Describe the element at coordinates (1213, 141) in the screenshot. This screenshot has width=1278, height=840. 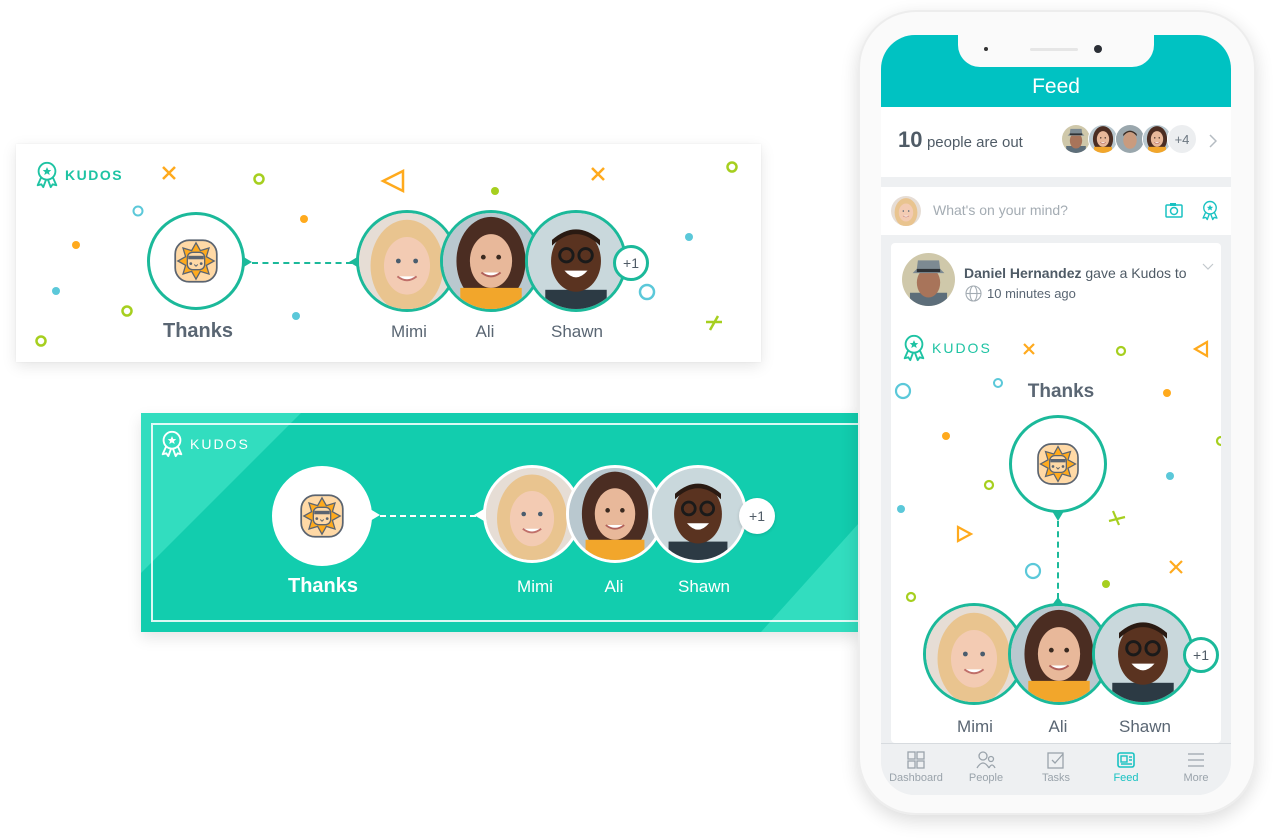
I see `chevron-right-icon` at that location.